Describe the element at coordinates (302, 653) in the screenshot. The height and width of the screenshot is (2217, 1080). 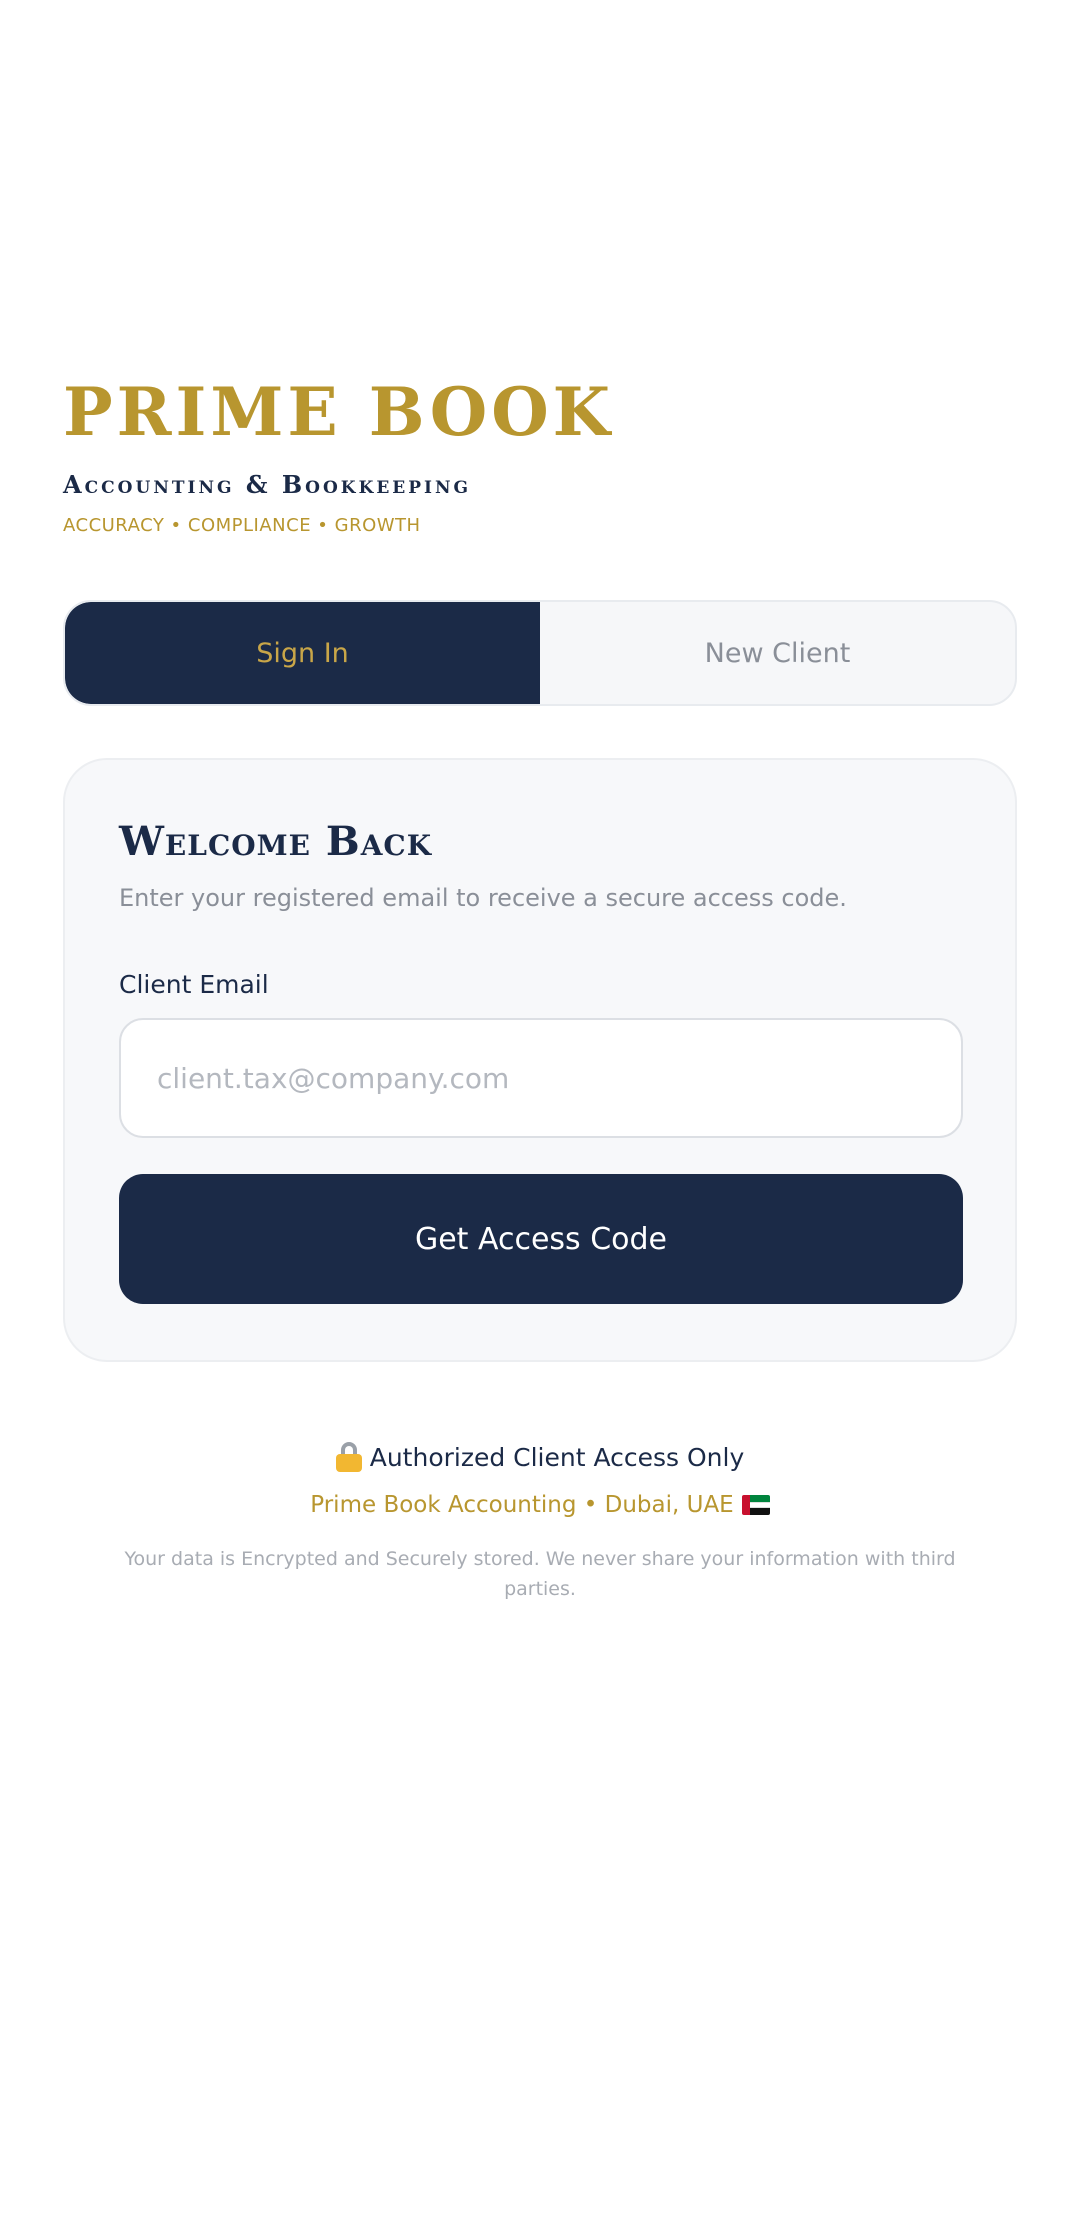
I see `tab-sign-in: Sign In` at that location.